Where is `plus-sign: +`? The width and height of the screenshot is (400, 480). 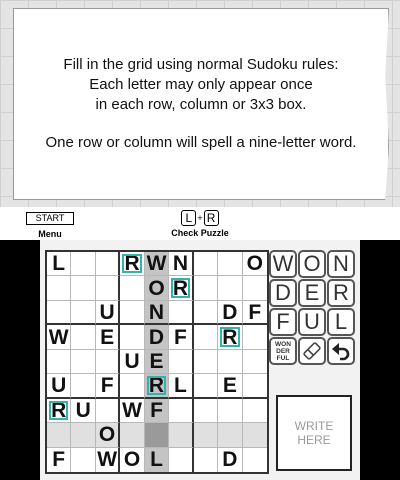 plus-sign: + is located at coordinates (200, 217).